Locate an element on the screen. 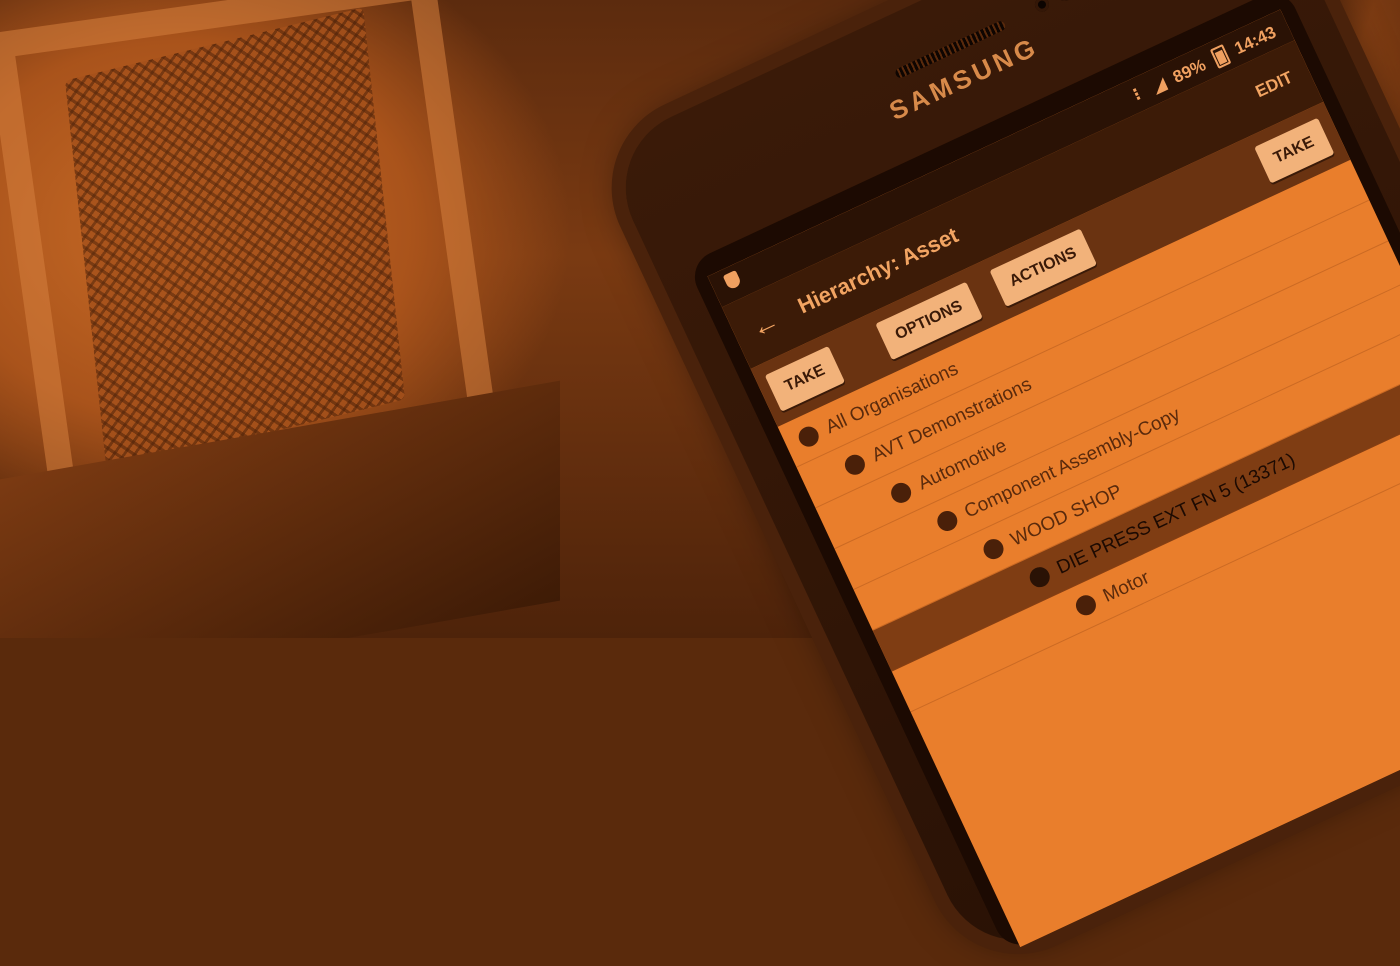  shield-icon is located at coordinates (732, 280).